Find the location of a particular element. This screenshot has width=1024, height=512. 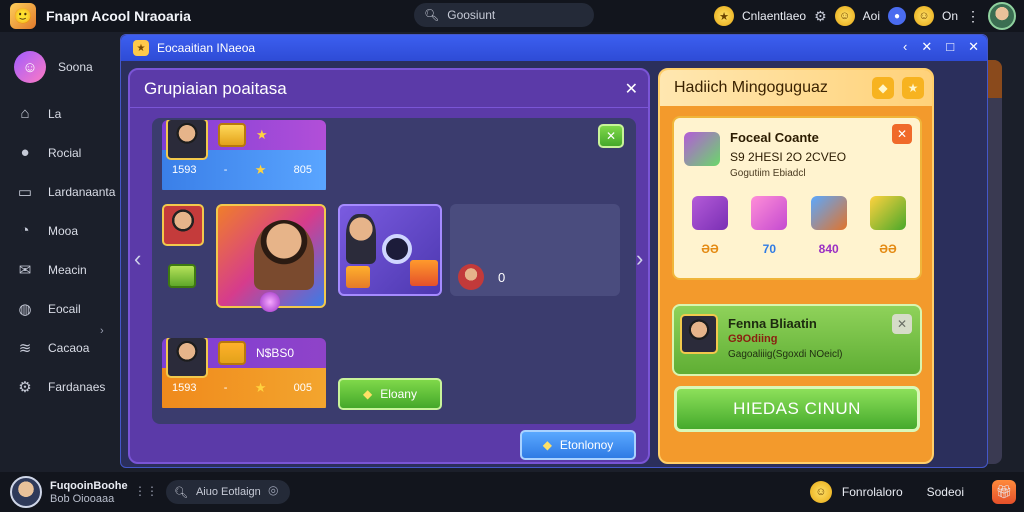

gift-scene-tile is located at coordinates (390, 250).